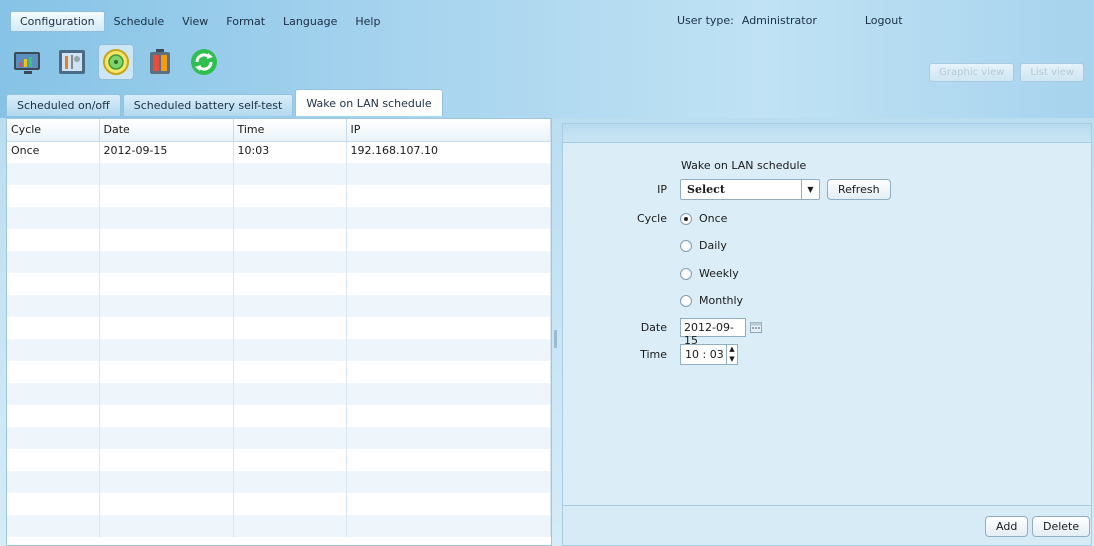  I want to click on cycle-option-monthly: Monthly, so click(711, 300).